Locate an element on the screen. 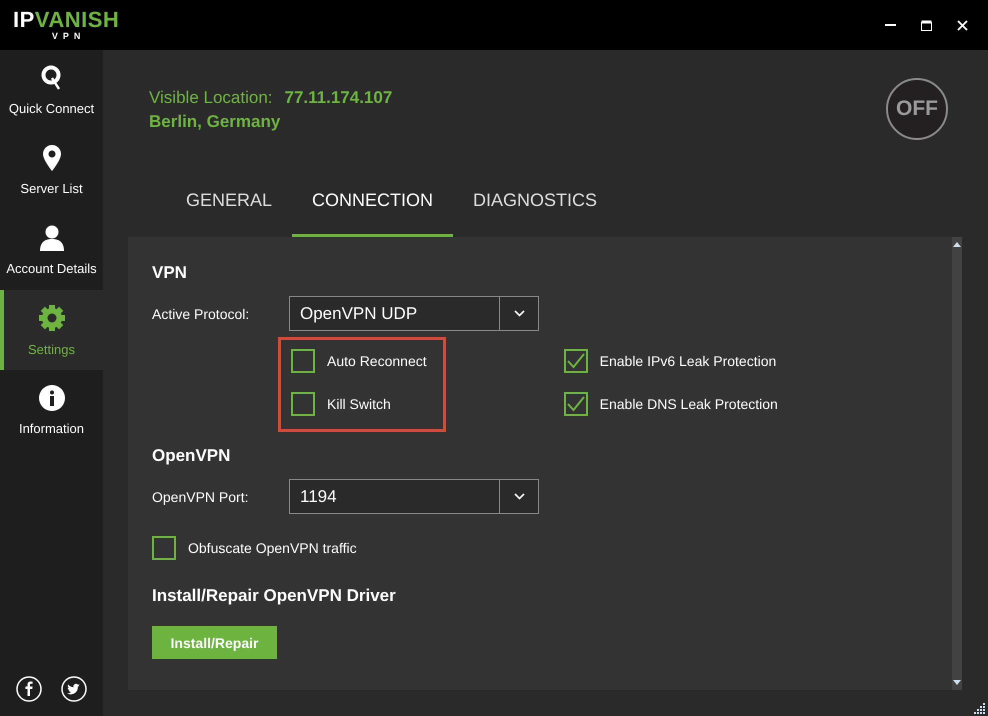 This screenshot has width=988, height=716. field-label: OpenVPN Port: is located at coordinates (201, 496).